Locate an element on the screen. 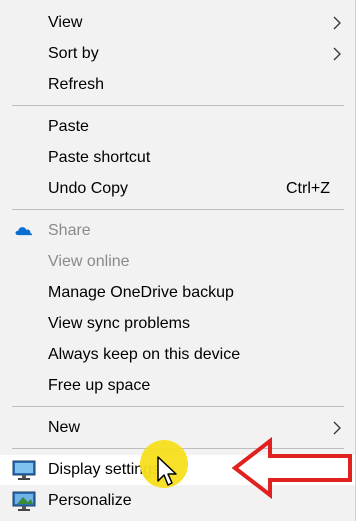  menu-item-label: View sync problems is located at coordinates (119, 323).